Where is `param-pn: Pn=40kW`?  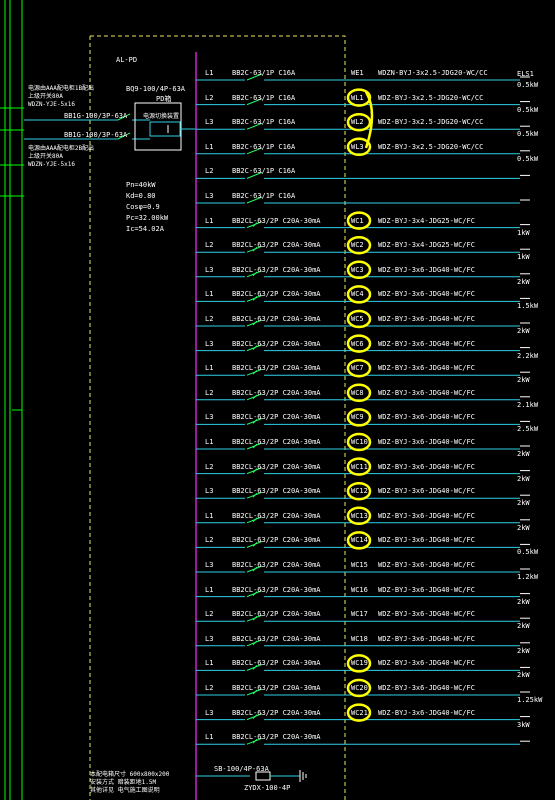
param-pn: Pn=40kW is located at coordinates (141, 185).